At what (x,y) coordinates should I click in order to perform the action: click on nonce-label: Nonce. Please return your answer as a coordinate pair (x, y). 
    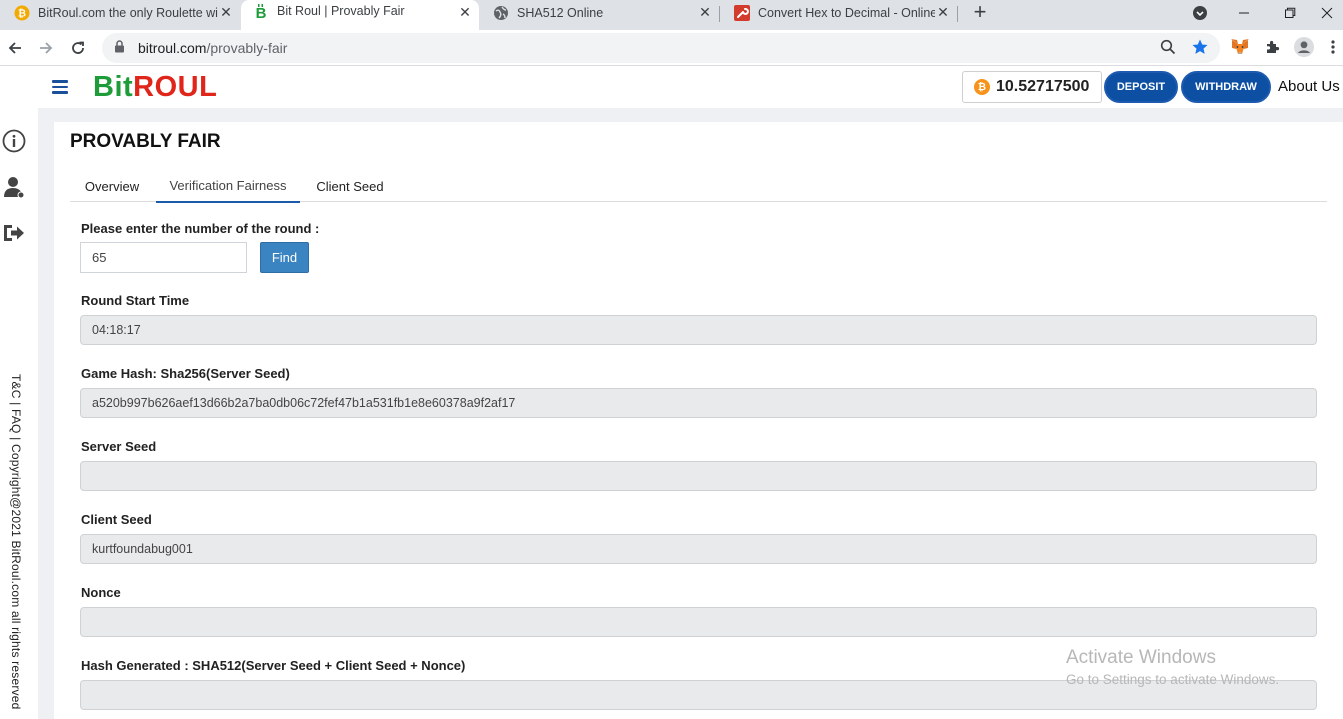
    Looking at the image, I should click on (101, 592).